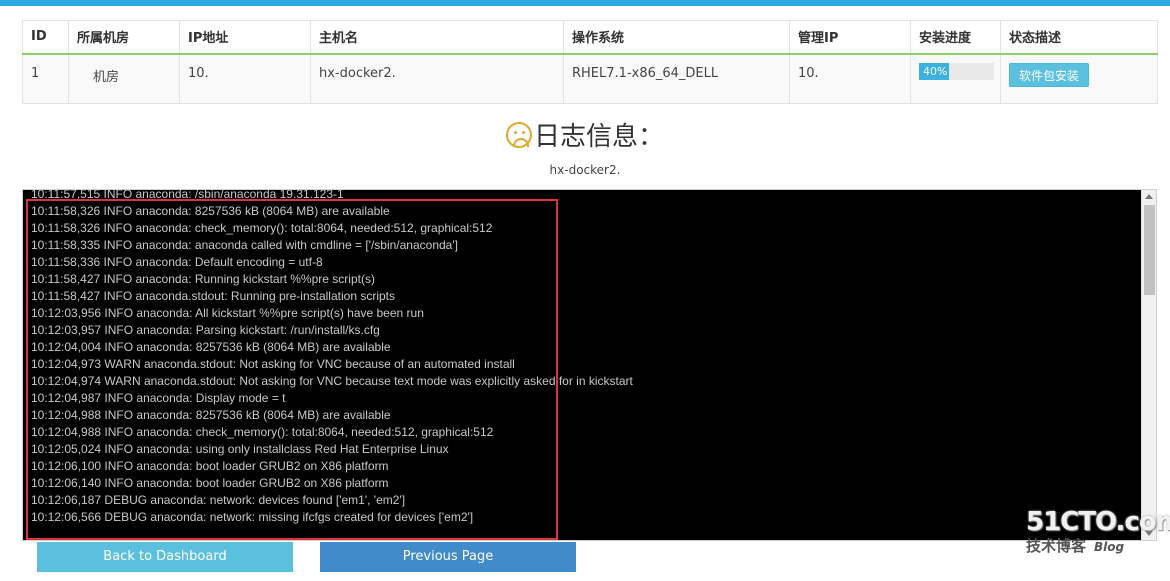 Image resolution: width=1170 pixels, height=581 pixels. I want to click on cell-mgmt-ip: 10., so click(850, 78).